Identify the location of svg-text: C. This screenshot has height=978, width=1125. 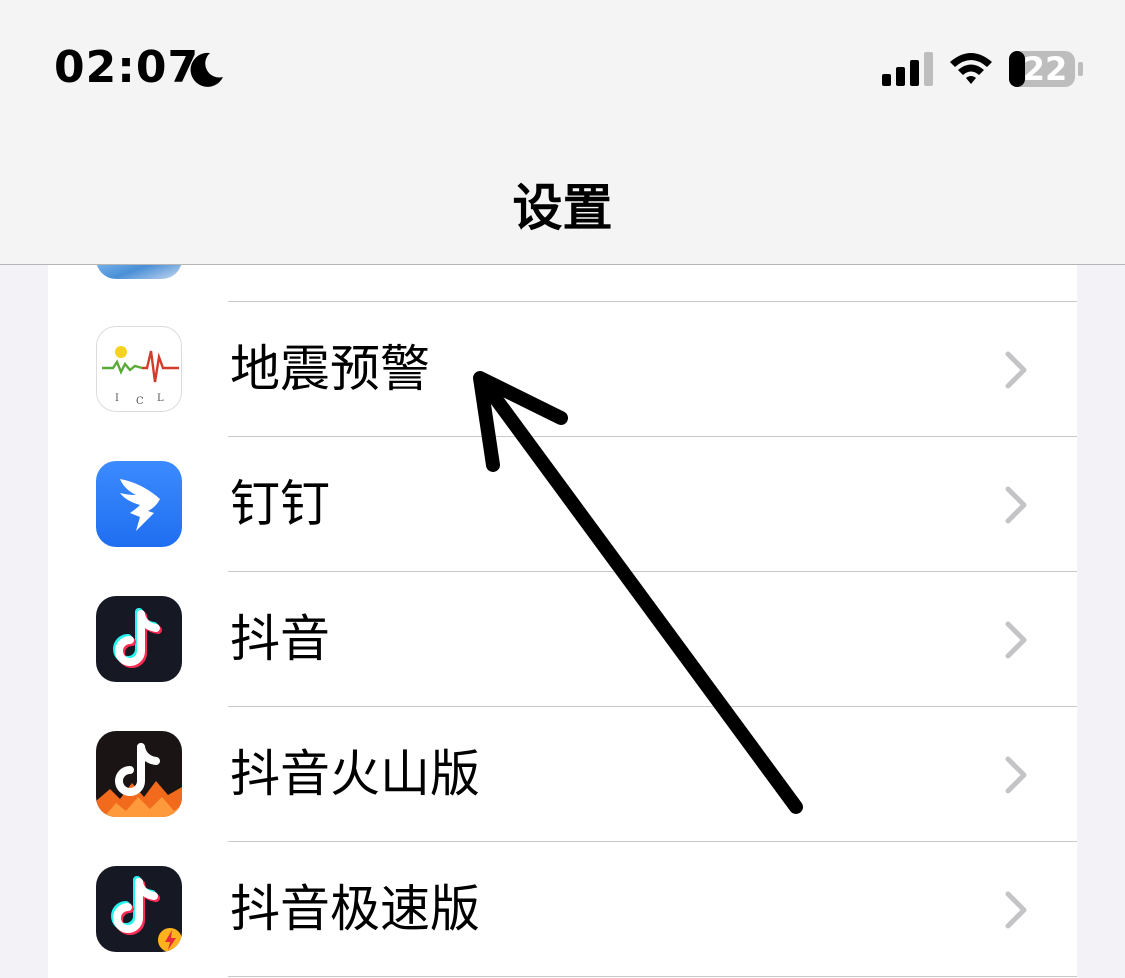
(140, 401).